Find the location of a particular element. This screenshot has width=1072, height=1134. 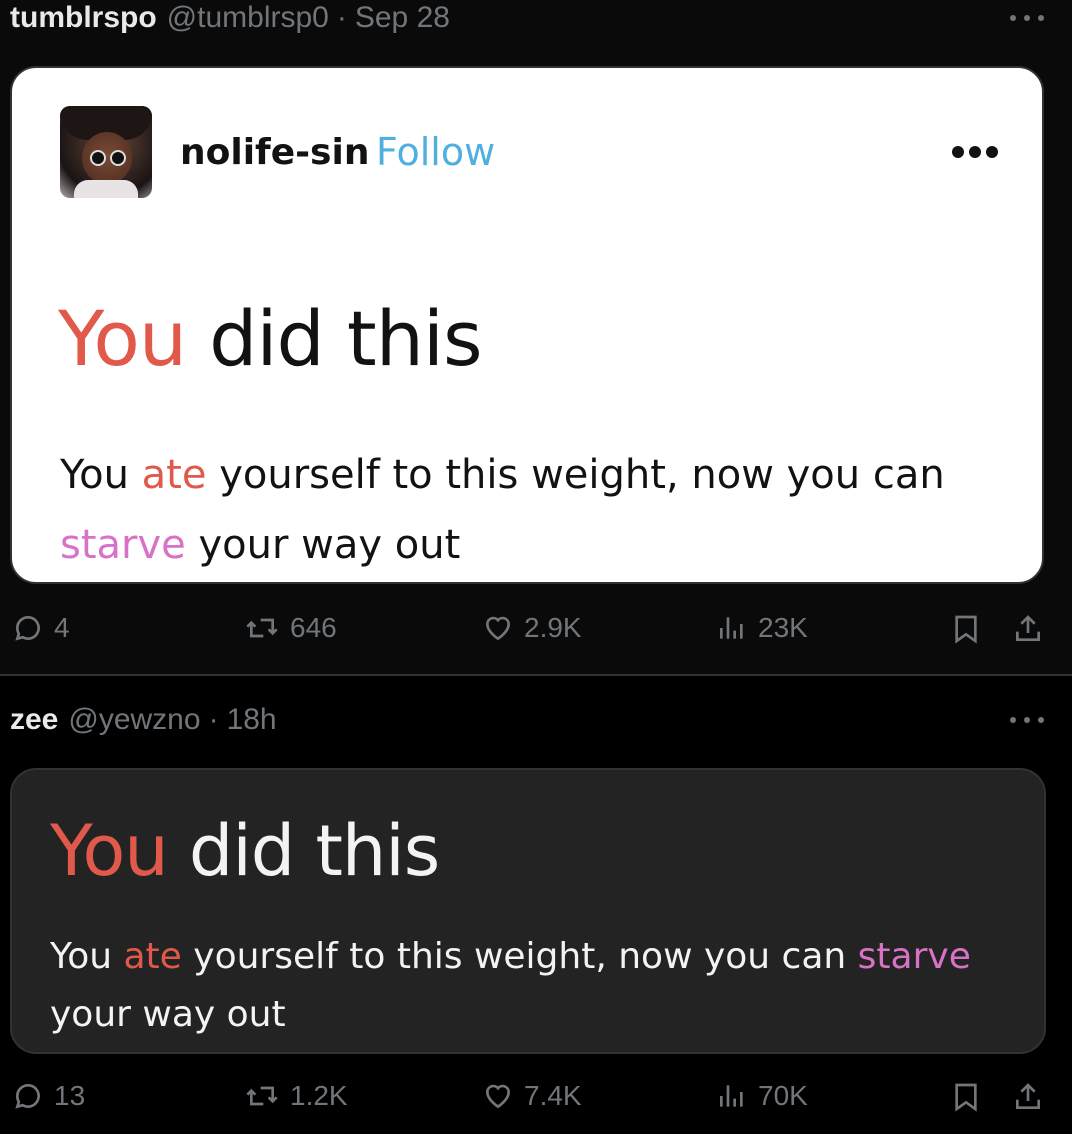

tweet-header: zee @yewzno · 18h is located at coordinates (143, 720).